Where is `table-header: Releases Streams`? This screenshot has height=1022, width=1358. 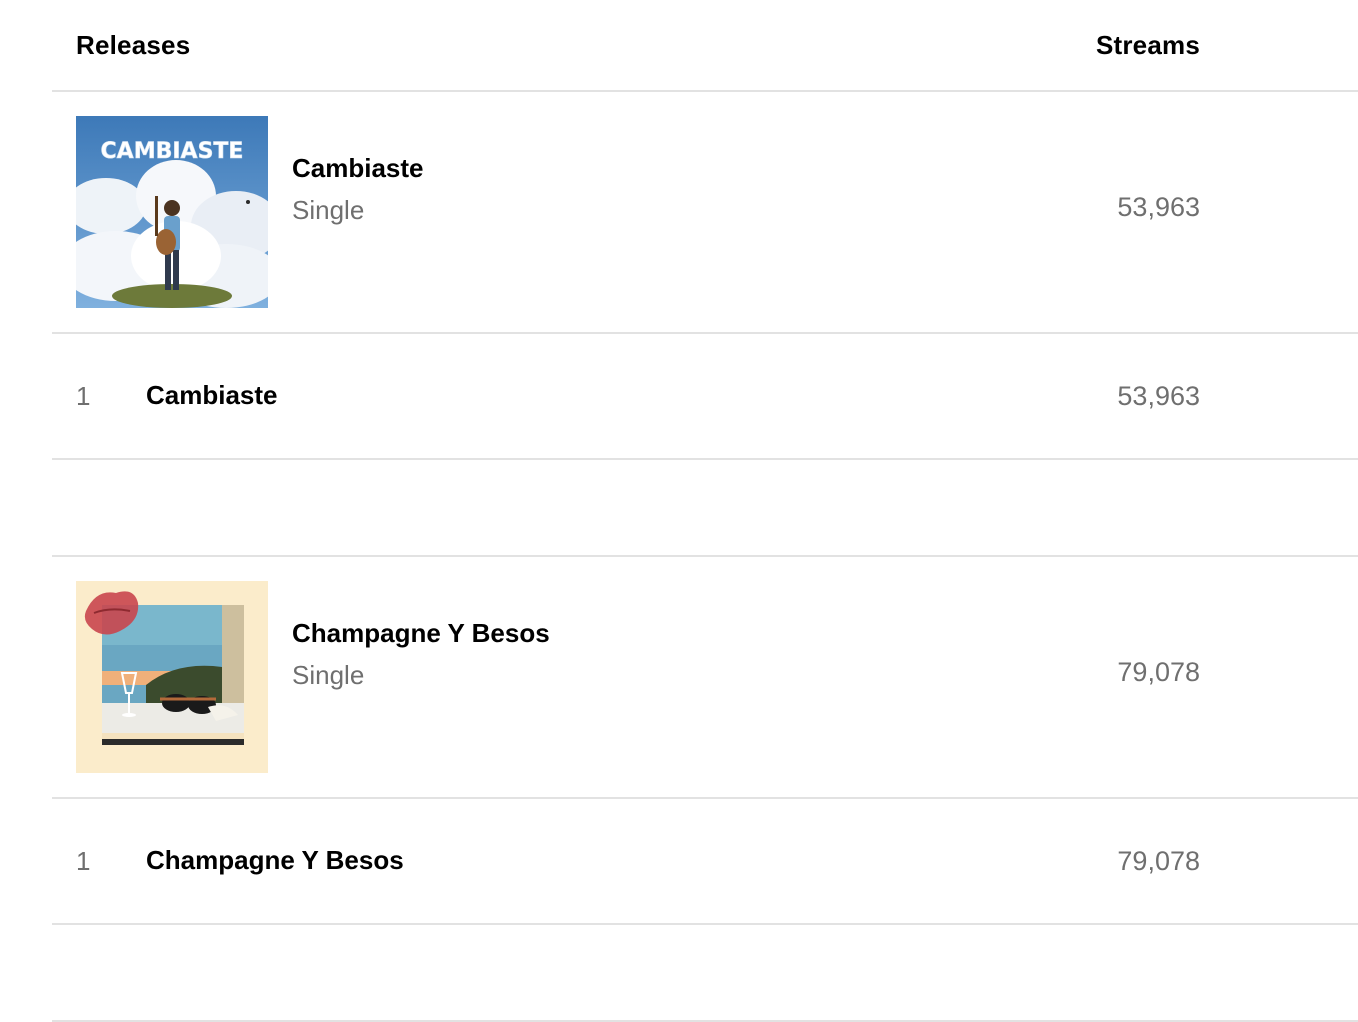 table-header: Releases Streams is located at coordinates (705, 46).